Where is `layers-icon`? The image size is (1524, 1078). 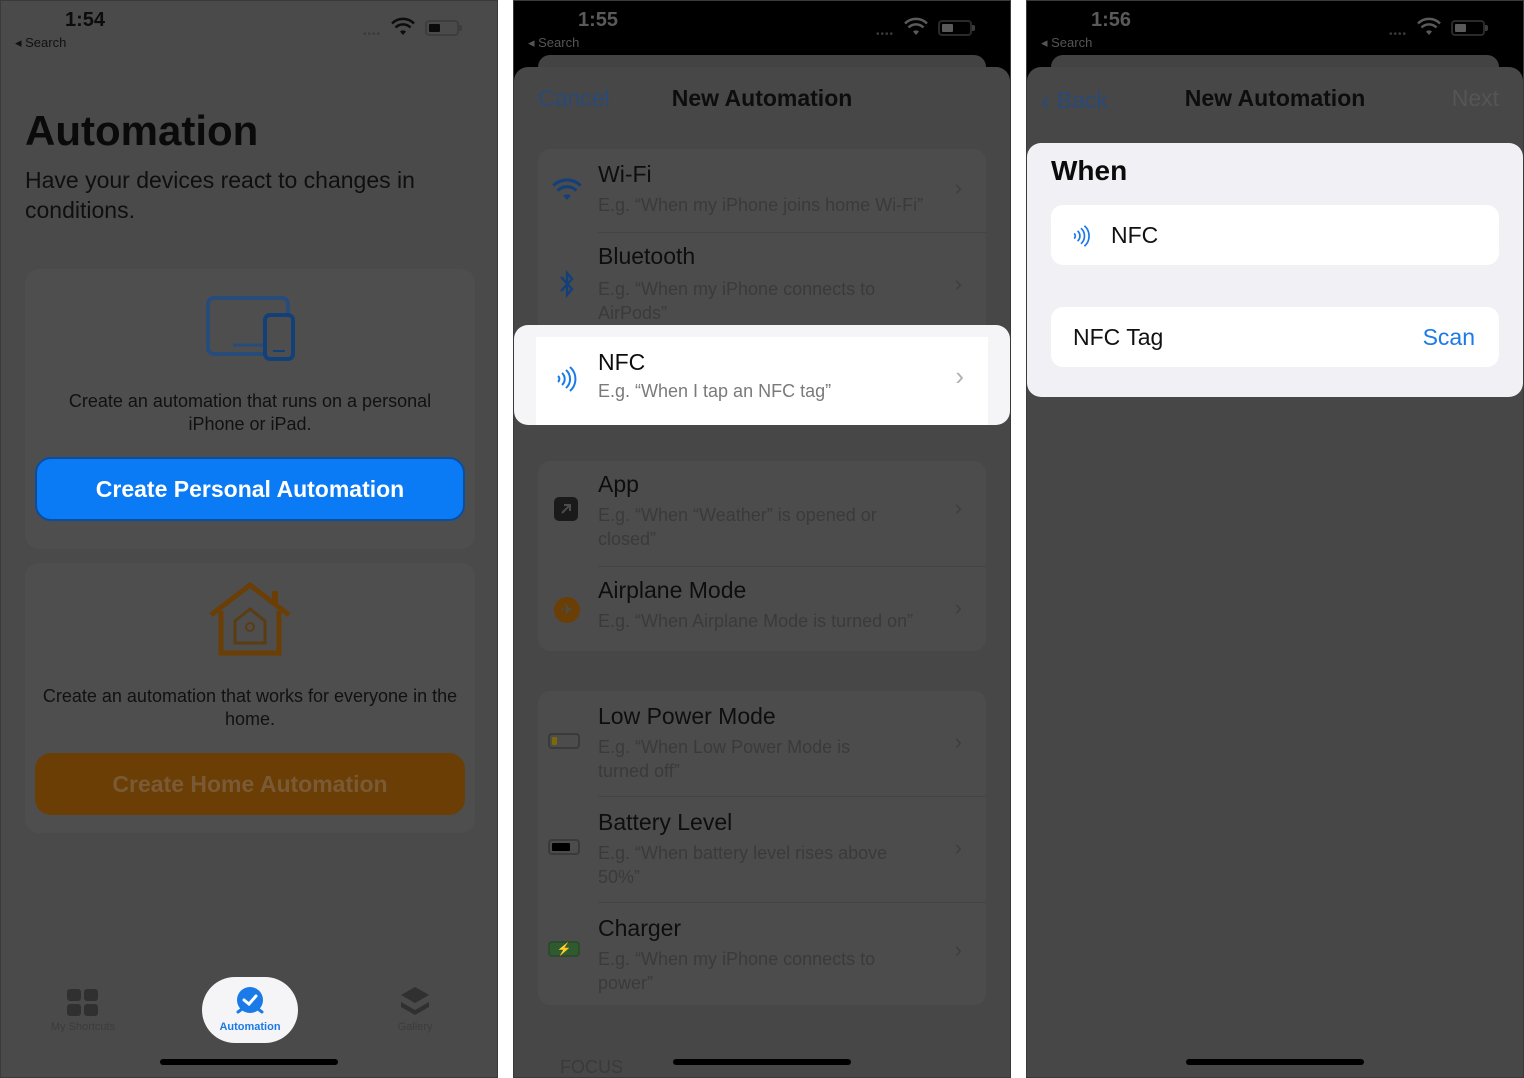 layers-icon is located at coordinates (415, 1001).